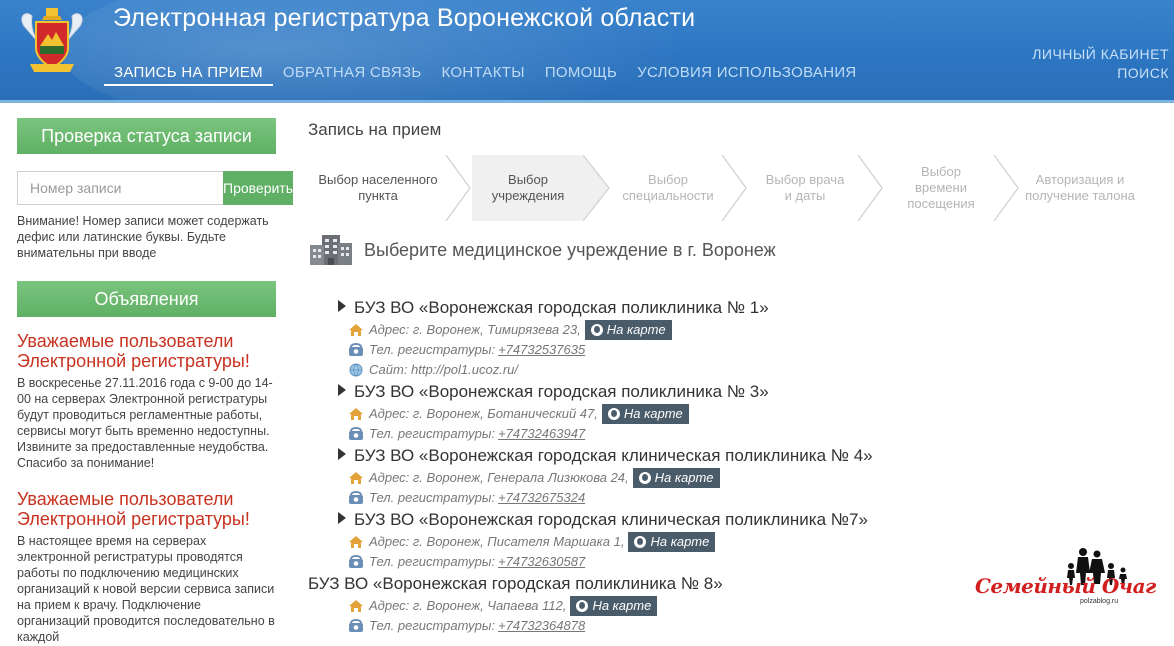 The height and width of the screenshot is (646, 1174). What do you see at coordinates (52, 41) in the screenshot?
I see `coat-of-arms-icon` at bounding box center [52, 41].